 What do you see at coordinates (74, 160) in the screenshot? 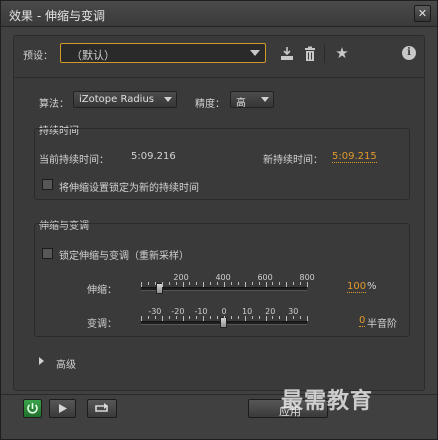
I see `current-duration-label: 当前持续时间：` at bounding box center [74, 160].